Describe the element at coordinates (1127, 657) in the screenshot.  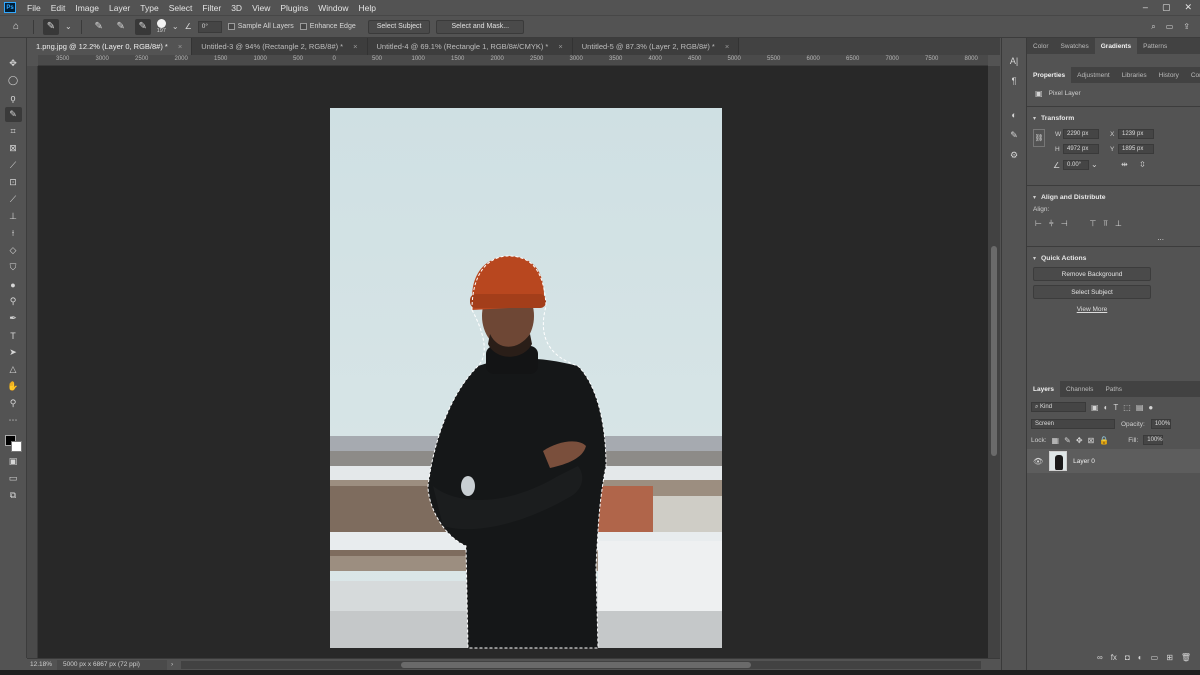
I see `add-mask-icon: ◘` at that location.